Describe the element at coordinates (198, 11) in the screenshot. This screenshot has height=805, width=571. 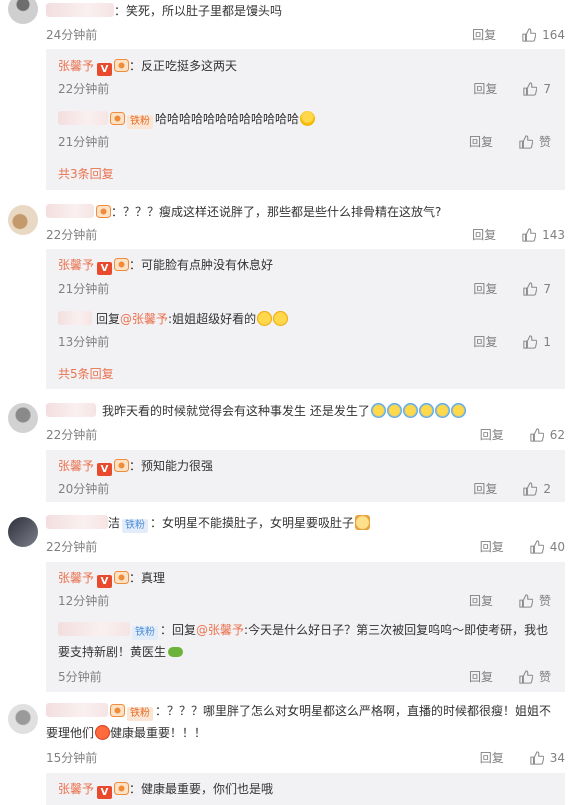
I see `comment-text: ：笑死，所以肚子里都是馒头吗` at that location.